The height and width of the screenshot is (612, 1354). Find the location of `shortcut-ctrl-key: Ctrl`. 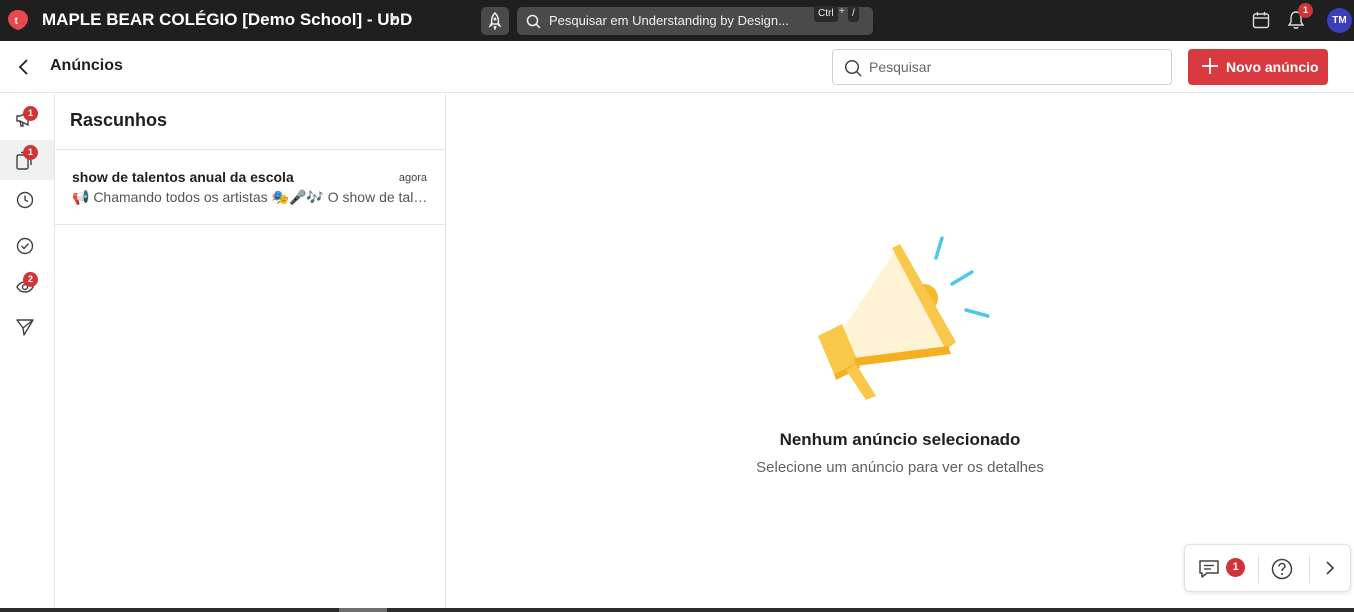

shortcut-ctrl-key: Ctrl is located at coordinates (826, 14).